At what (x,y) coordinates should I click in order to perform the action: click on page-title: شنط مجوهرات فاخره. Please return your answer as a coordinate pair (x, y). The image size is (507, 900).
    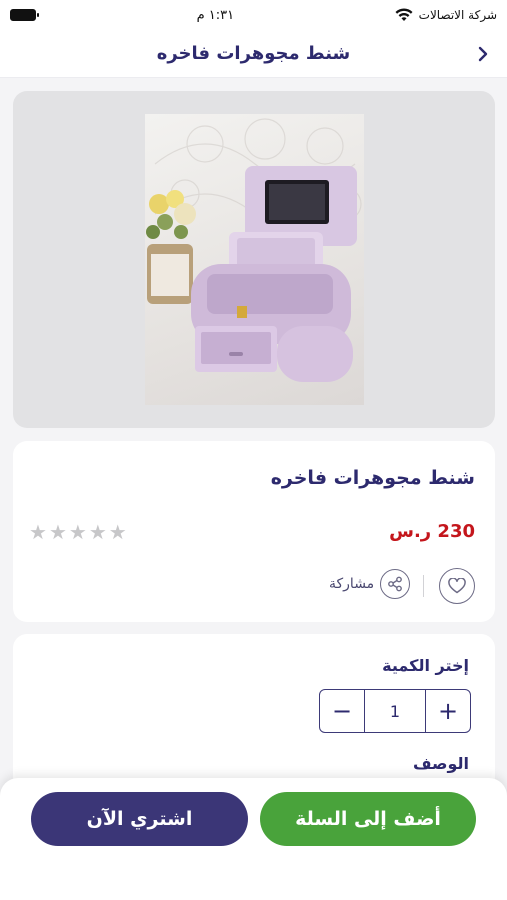
    Looking at the image, I should click on (253, 53).